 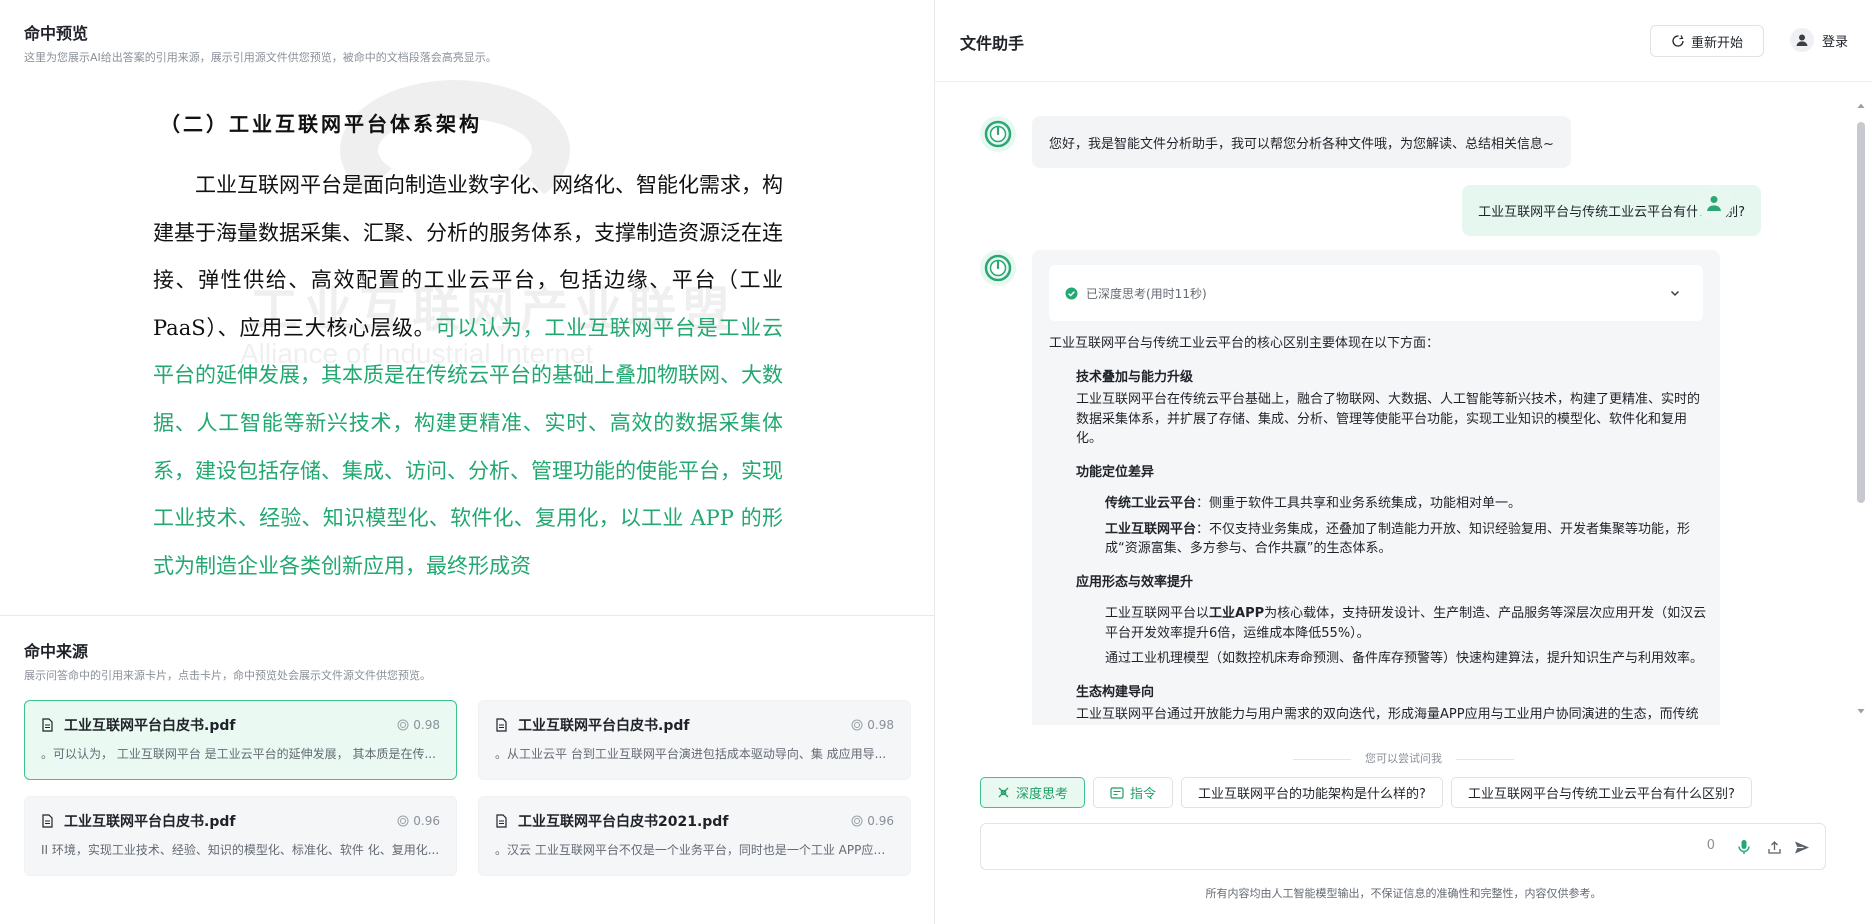 I want to click on assistant-header: 文件助手 重新开始 登录, so click(x=1403, y=41).